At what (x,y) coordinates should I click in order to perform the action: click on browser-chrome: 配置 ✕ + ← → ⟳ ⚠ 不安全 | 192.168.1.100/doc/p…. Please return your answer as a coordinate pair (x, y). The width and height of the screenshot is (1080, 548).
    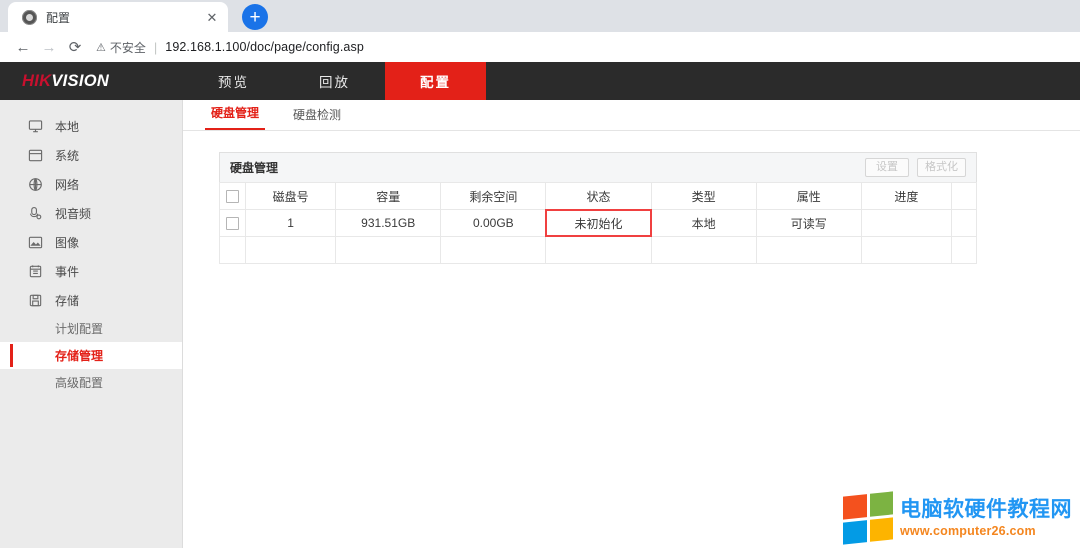
    Looking at the image, I should click on (540, 31).